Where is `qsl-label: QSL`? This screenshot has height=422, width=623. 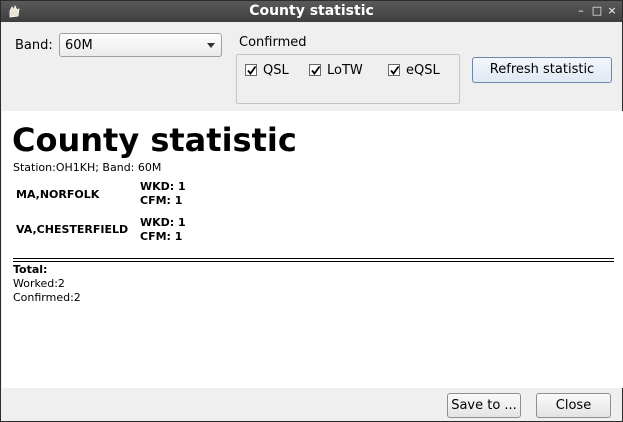
qsl-label: QSL is located at coordinates (276, 70).